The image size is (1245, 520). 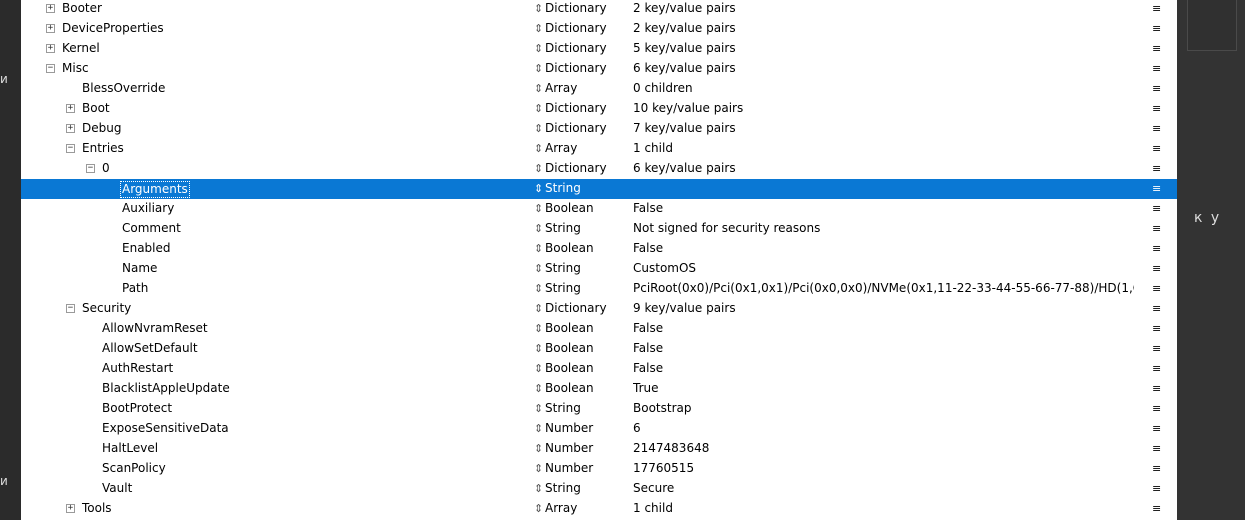 I want to click on tree-row: − Security ⇕ Dictionary 9 key/value pairs ≡, so click(x=599, y=309).